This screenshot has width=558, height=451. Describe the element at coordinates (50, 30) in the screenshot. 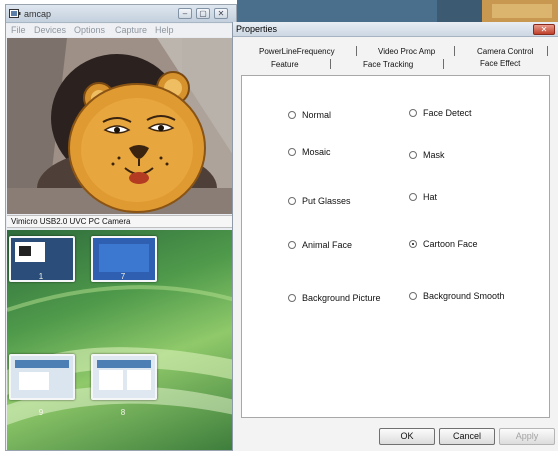

I see `menu-devices: Devices` at that location.